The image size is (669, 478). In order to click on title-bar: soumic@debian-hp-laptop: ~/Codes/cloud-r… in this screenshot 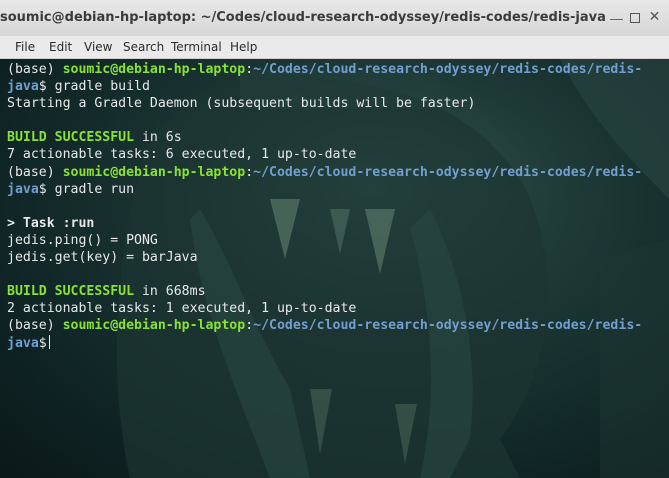, I will do `click(334, 18)`.